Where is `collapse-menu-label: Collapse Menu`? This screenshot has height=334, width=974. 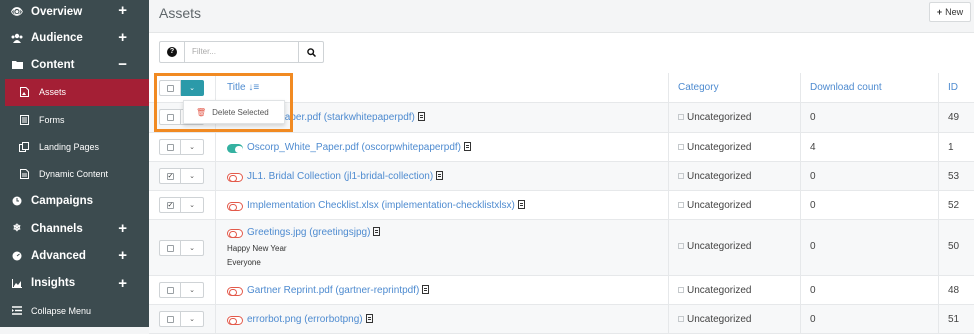
collapse-menu-label: Collapse Menu is located at coordinates (61, 310).